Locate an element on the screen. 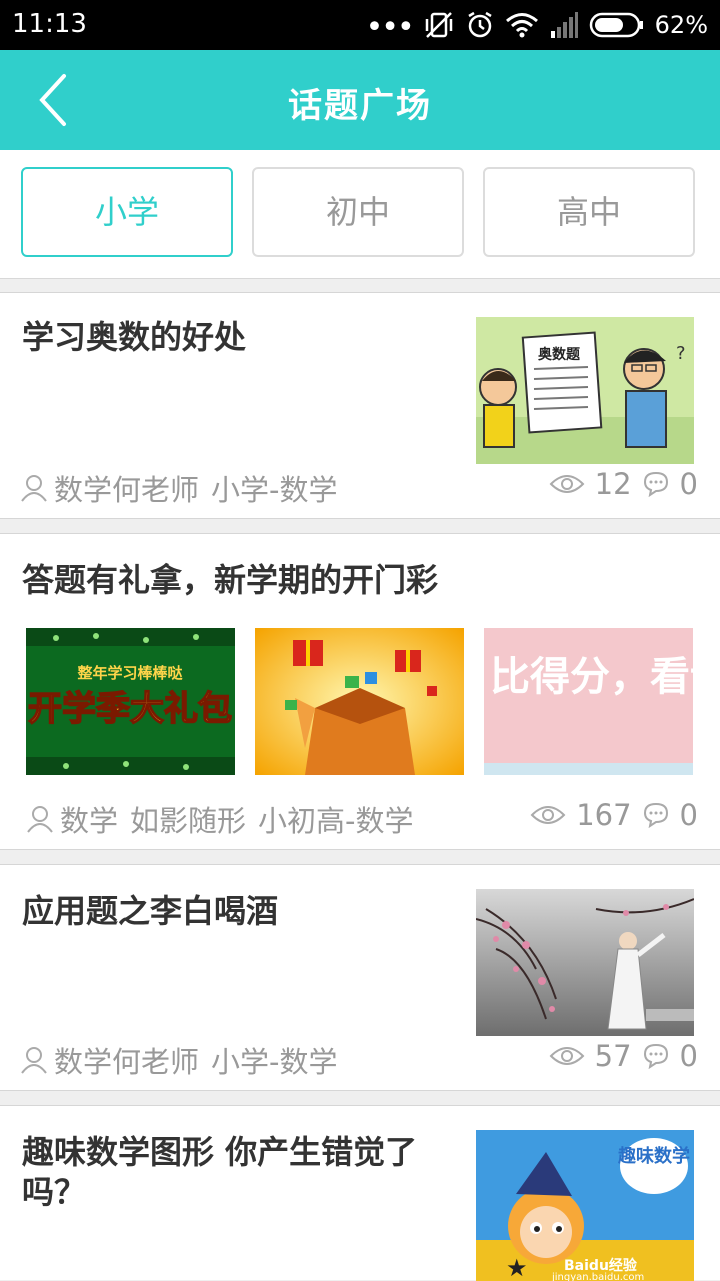 This screenshot has width=720, height=1281. status-icons: ••• 62% is located at coordinates (537, 25).